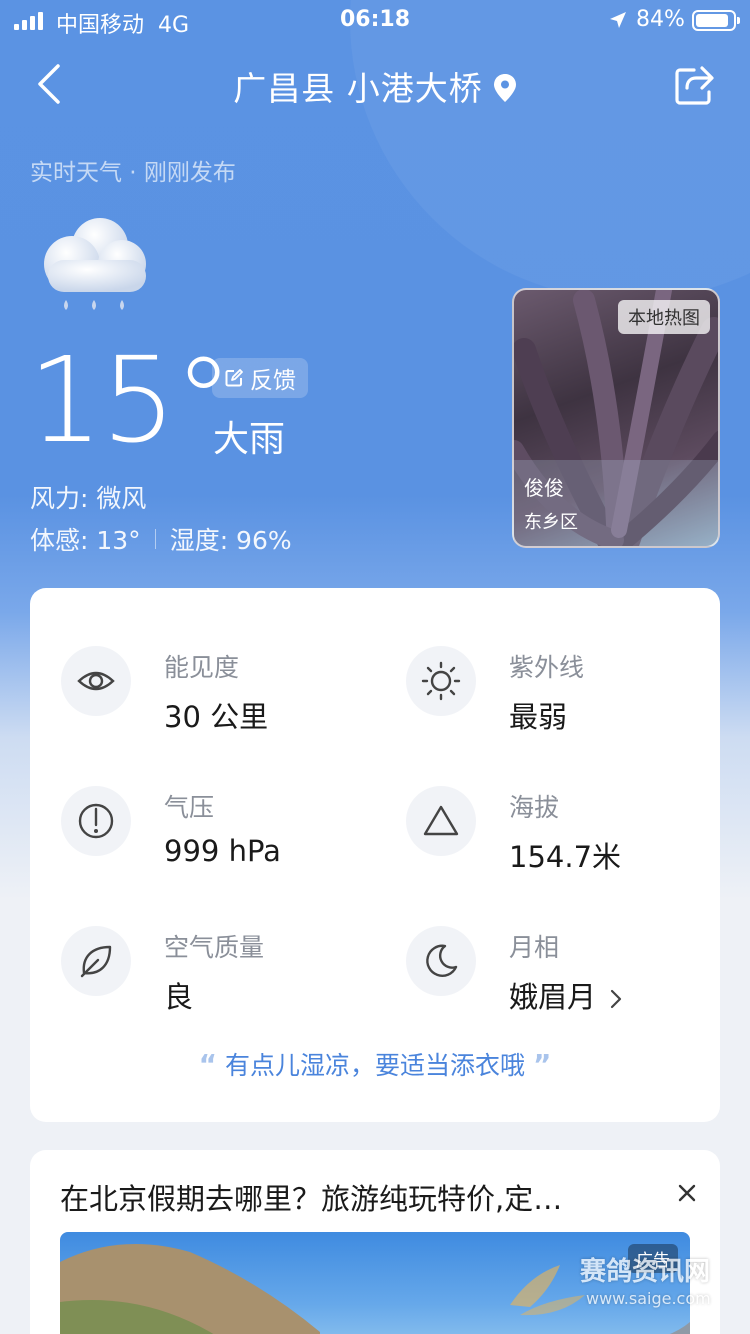 This screenshot has height=1334, width=750. I want to click on feels-humidity-row: 体感: 13° 湿度: 96%, so click(161, 539).